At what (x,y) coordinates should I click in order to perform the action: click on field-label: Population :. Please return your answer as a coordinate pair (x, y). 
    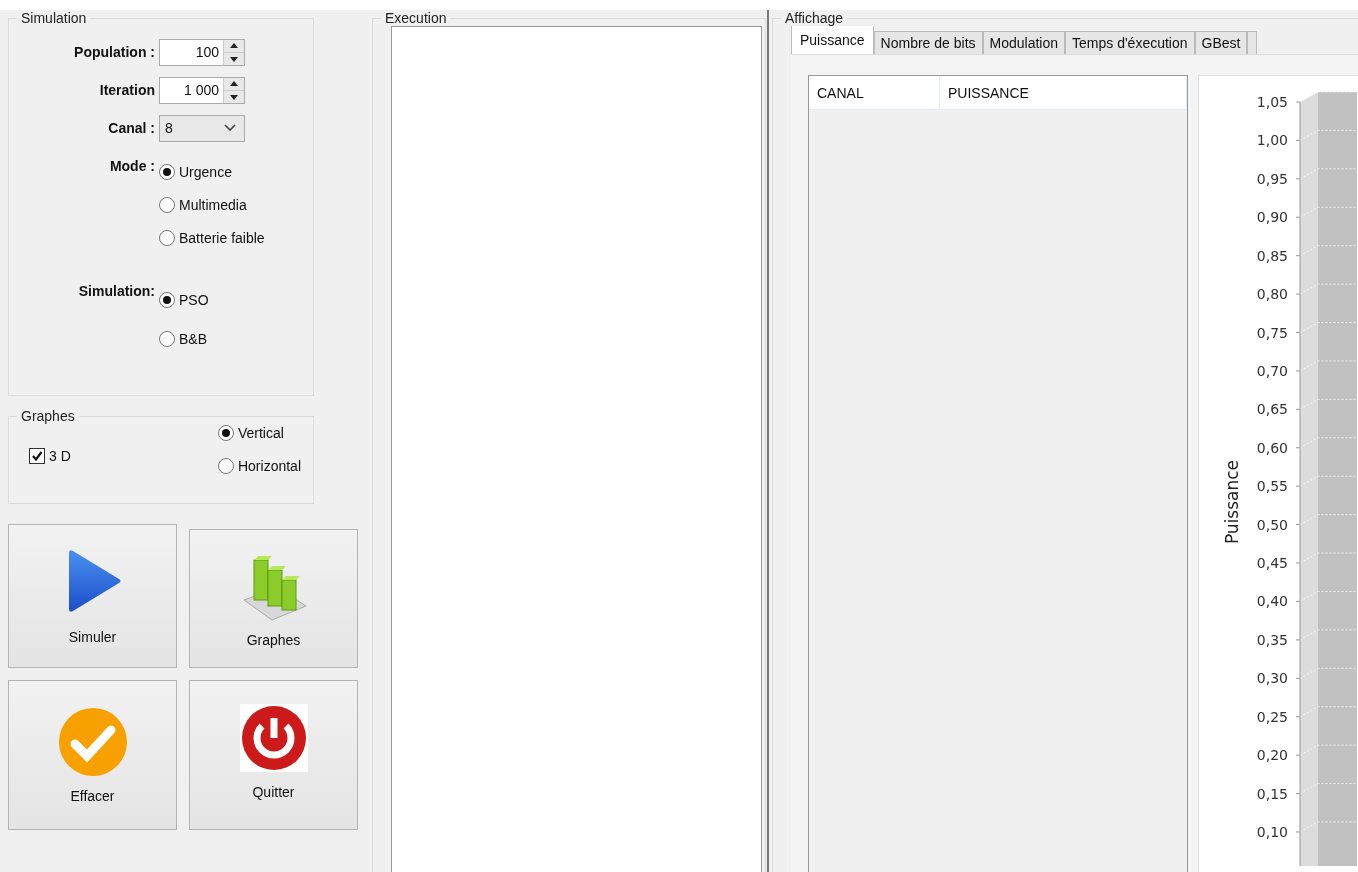
    Looking at the image, I should click on (114, 52).